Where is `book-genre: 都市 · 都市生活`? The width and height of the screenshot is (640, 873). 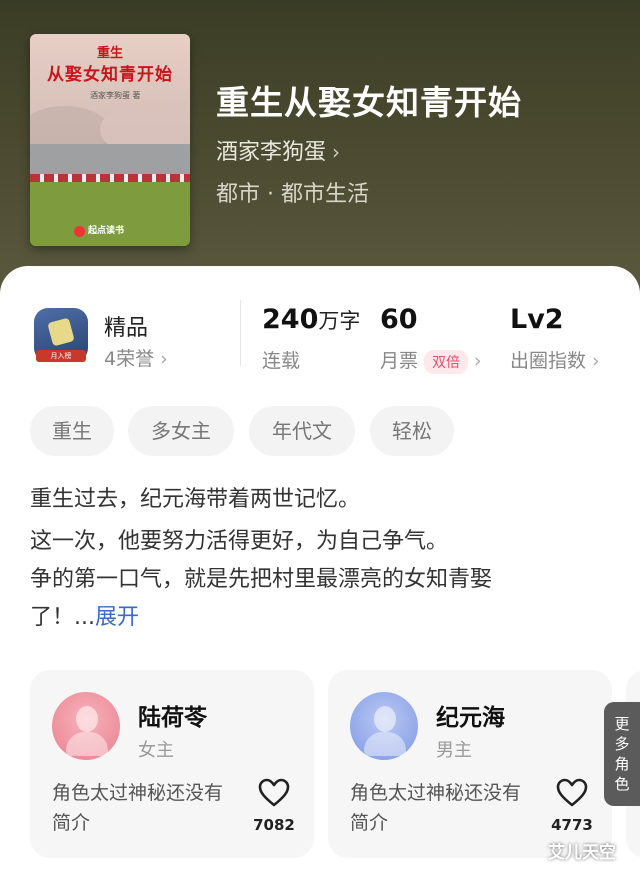
book-genre: 都市 · 都市生活 is located at coordinates (292, 194).